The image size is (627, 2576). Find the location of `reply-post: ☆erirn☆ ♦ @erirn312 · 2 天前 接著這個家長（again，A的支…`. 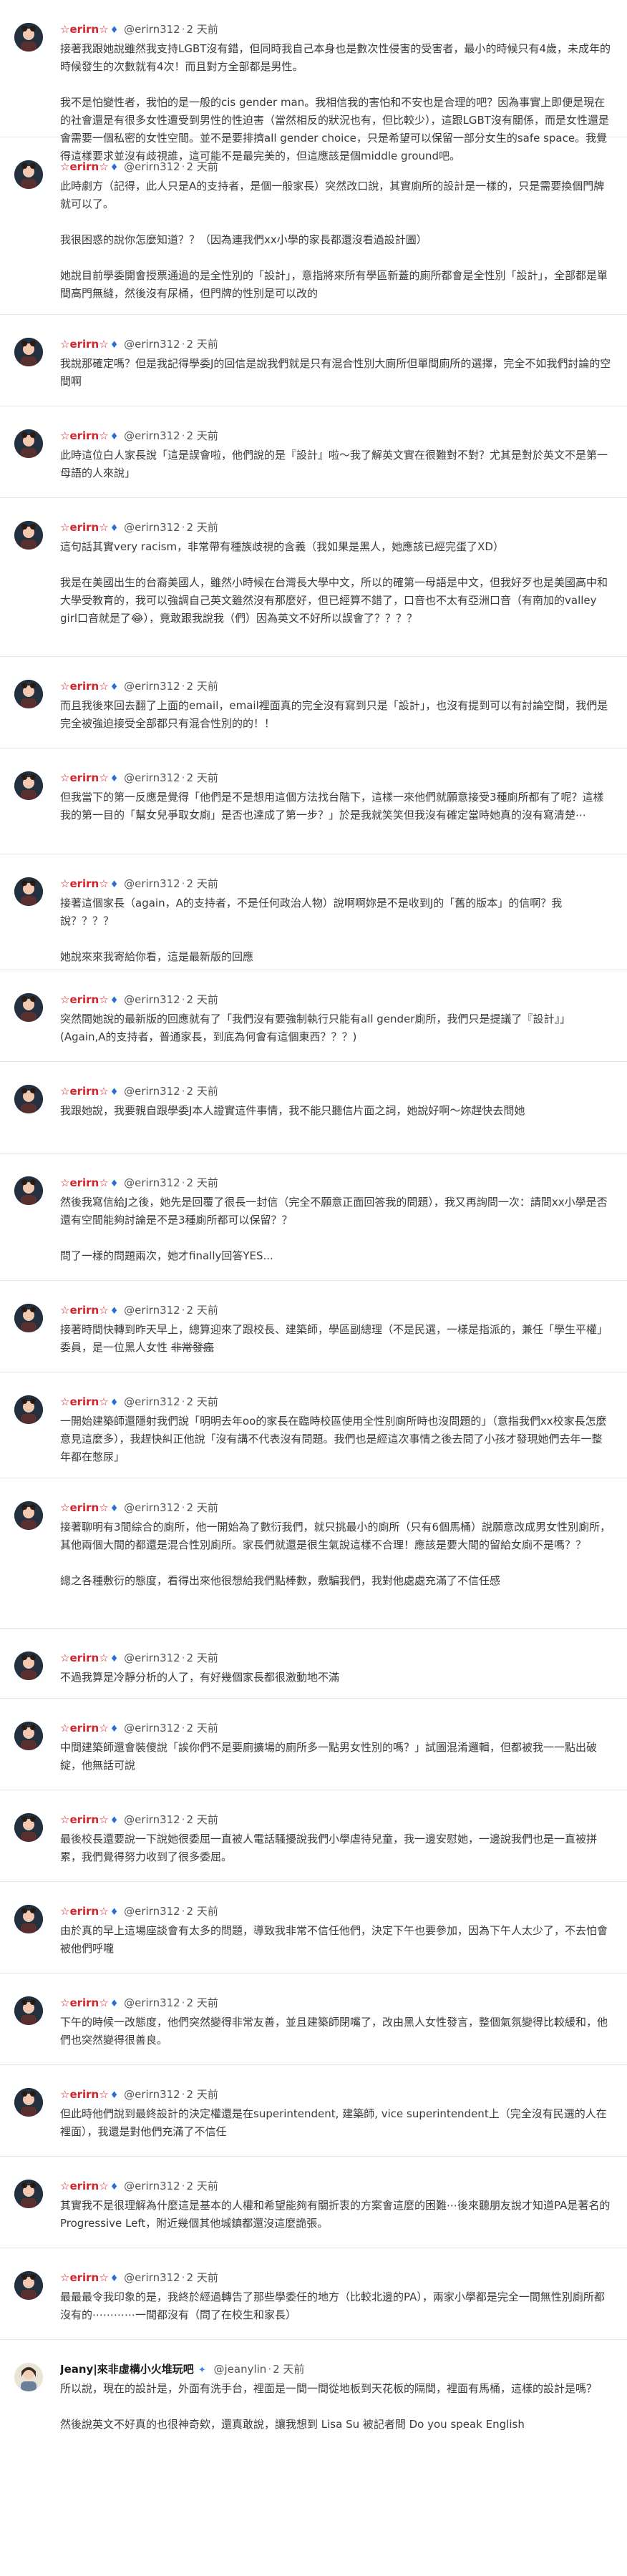

reply-post: ☆erirn☆ ♦ @erirn312 · 2 天前 接著這個家長（again，A的支… is located at coordinates (313, 912).